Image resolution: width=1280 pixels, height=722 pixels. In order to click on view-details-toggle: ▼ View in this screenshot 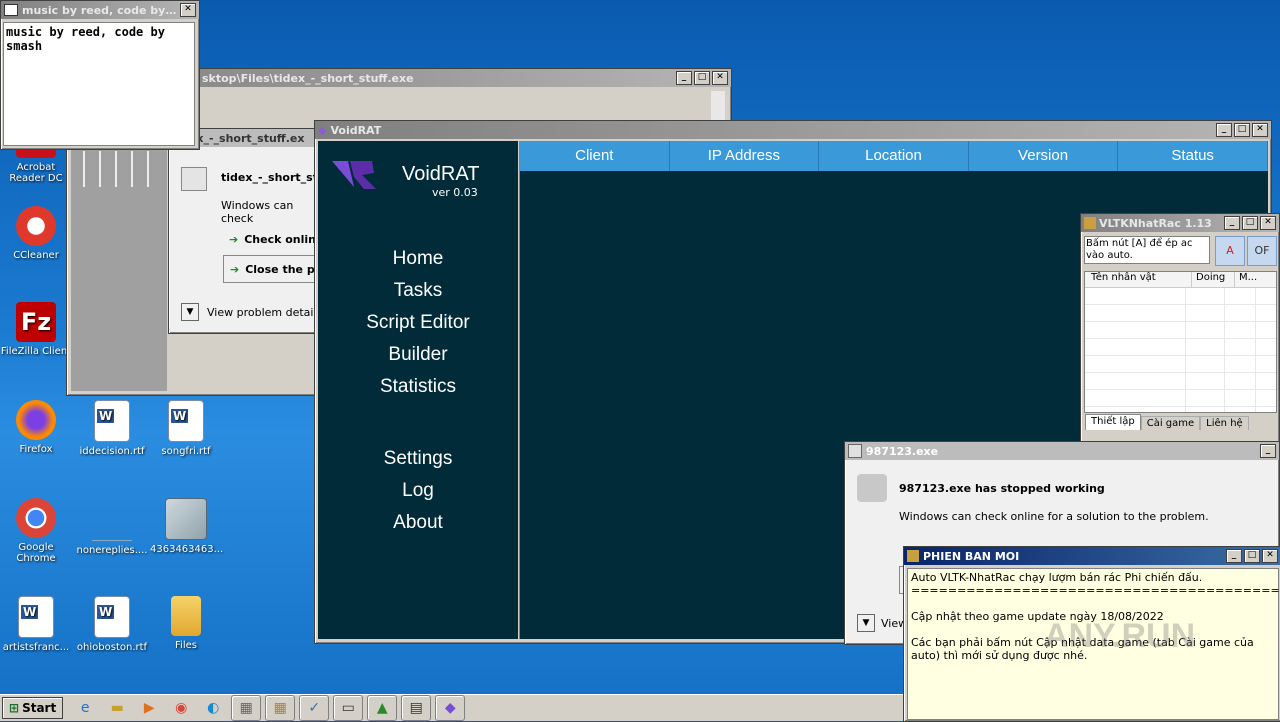, I will do `click(882, 623)`.